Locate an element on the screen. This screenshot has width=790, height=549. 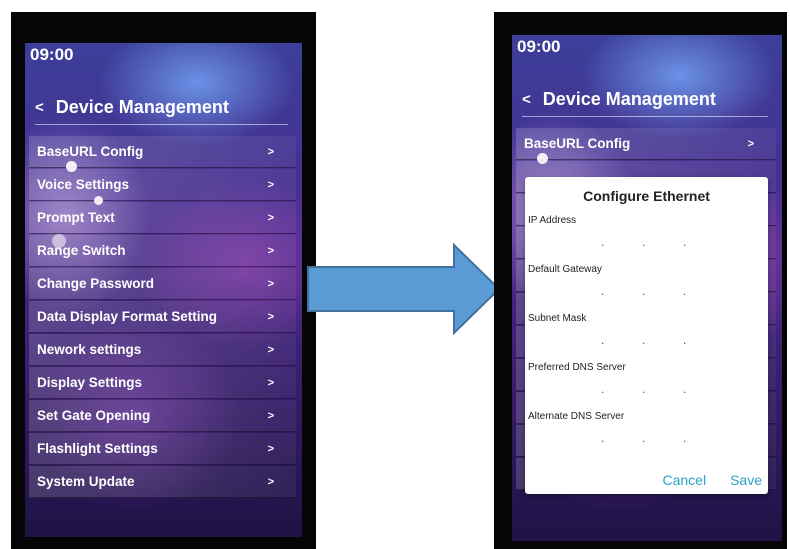
default-gateway-input: . . . is located at coordinates (646, 292).